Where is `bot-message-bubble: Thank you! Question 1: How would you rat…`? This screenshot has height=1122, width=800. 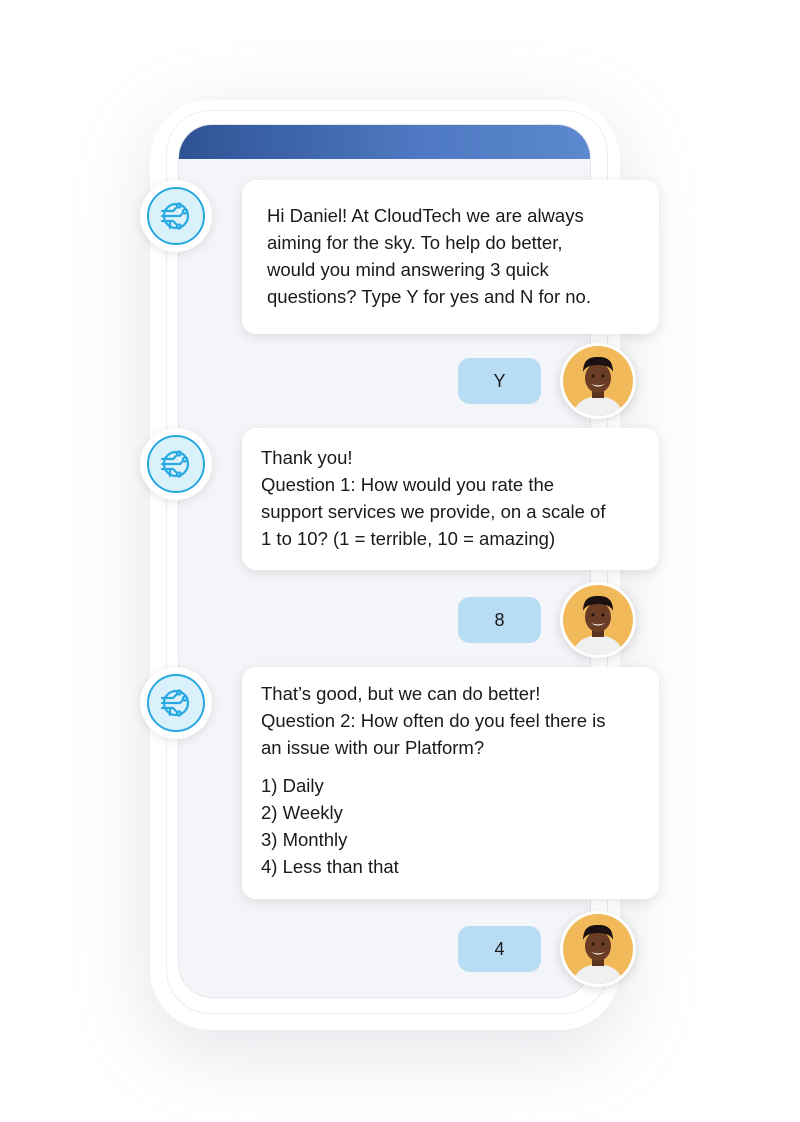
bot-message-bubble: Thank you! Question 1: How would you rat… is located at coordinates (450, 499).